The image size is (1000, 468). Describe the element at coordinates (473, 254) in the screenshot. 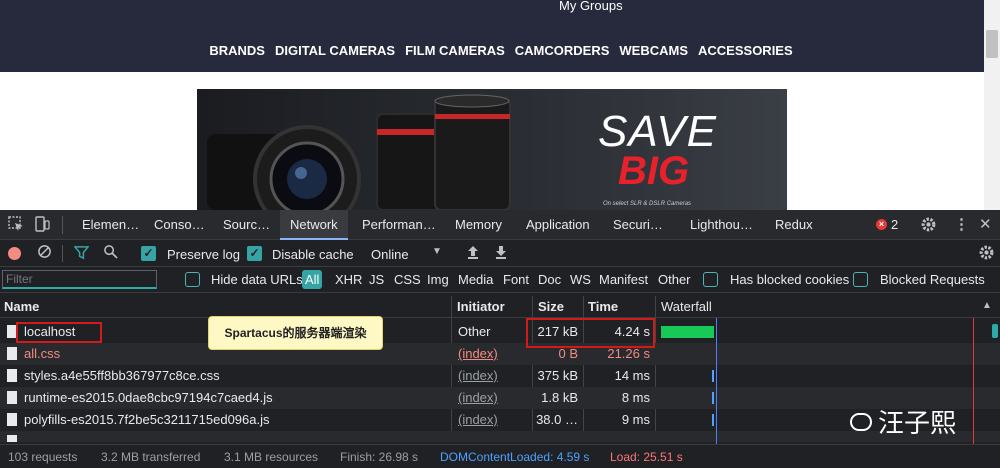

I see `import-har-icon` at that location.